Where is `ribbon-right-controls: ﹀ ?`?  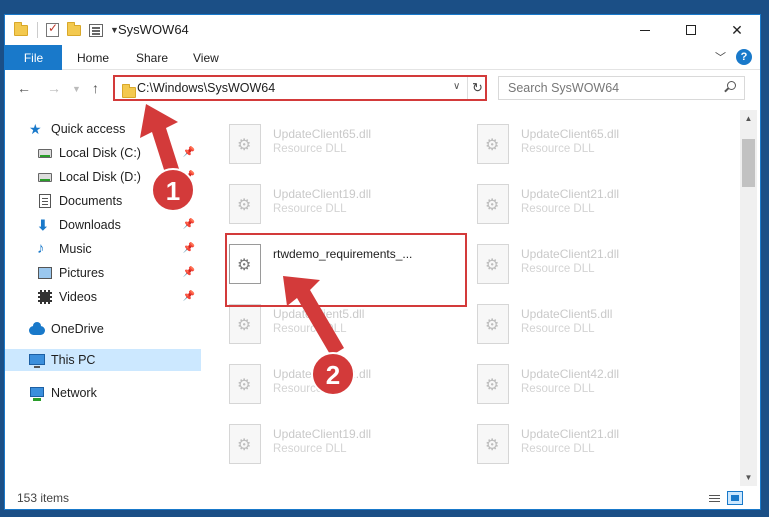 ribbon-right-controls: ﹀ ? is located at coordinates (733, 57).